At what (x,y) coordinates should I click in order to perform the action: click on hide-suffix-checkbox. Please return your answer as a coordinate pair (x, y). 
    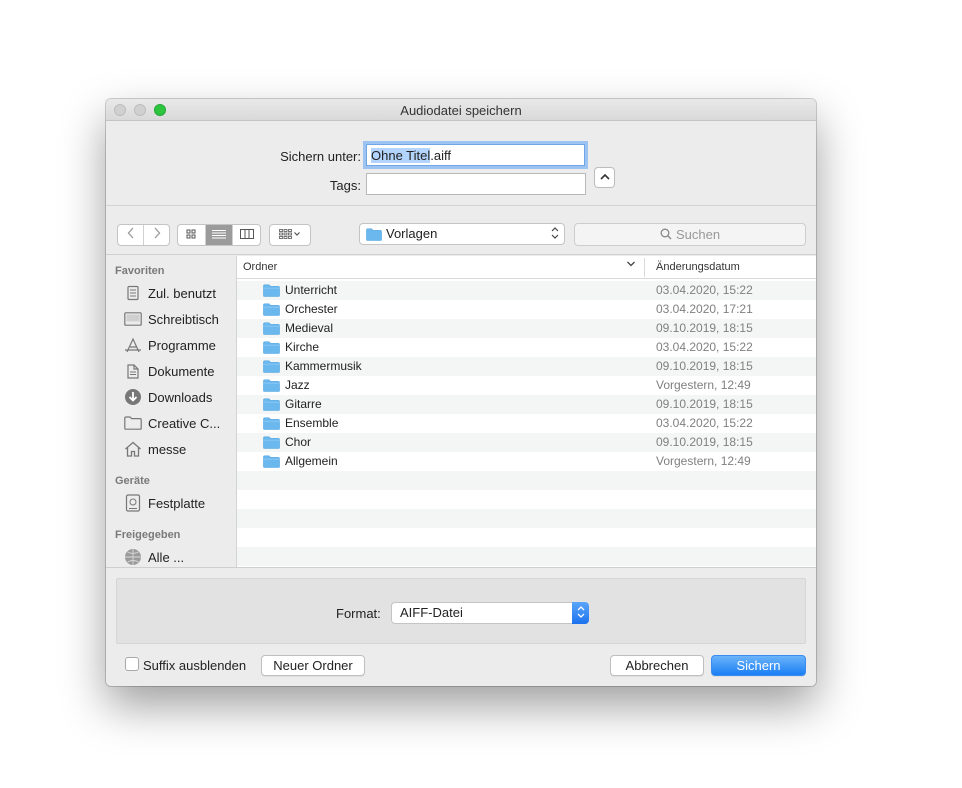
    Looking at the image, I should click on (132, 664).